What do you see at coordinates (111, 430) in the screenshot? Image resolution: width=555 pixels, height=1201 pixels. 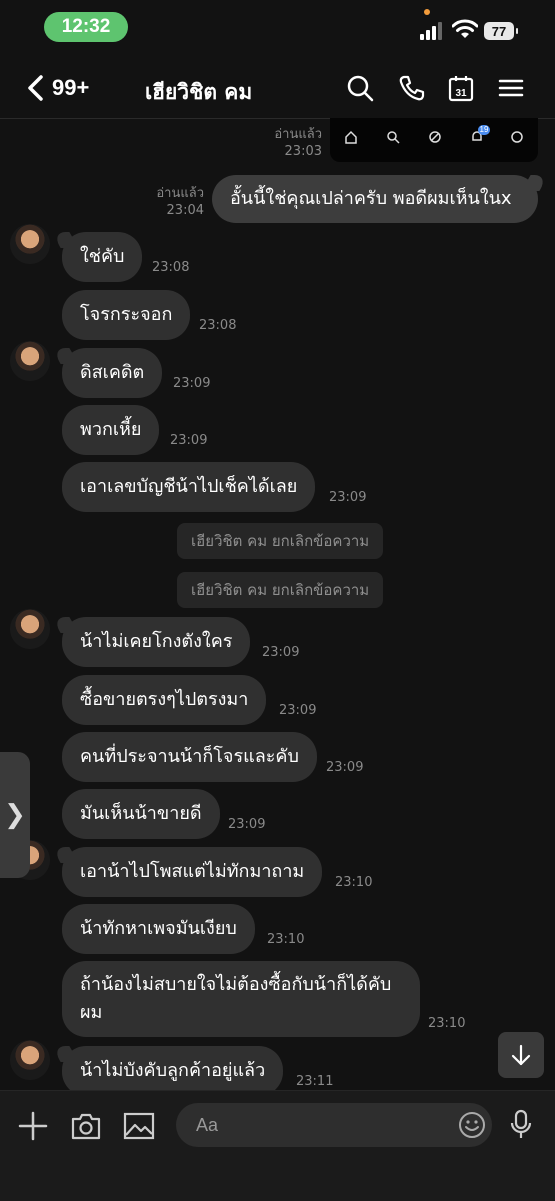 I see `message-bubble: พวกเหี้ย` at bounding box center [111, 430].